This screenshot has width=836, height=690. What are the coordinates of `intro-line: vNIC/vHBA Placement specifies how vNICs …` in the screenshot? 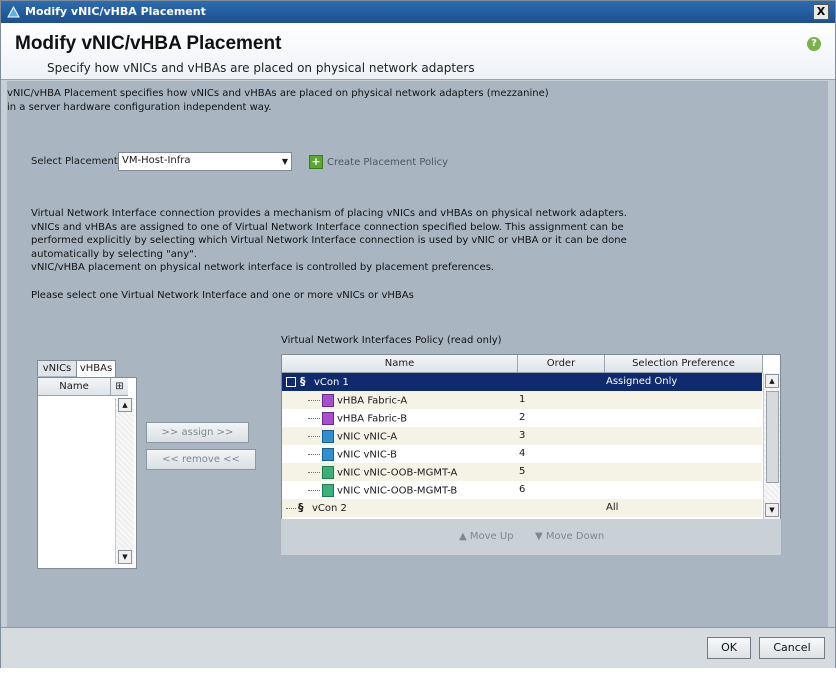 It's located at (278, 93).